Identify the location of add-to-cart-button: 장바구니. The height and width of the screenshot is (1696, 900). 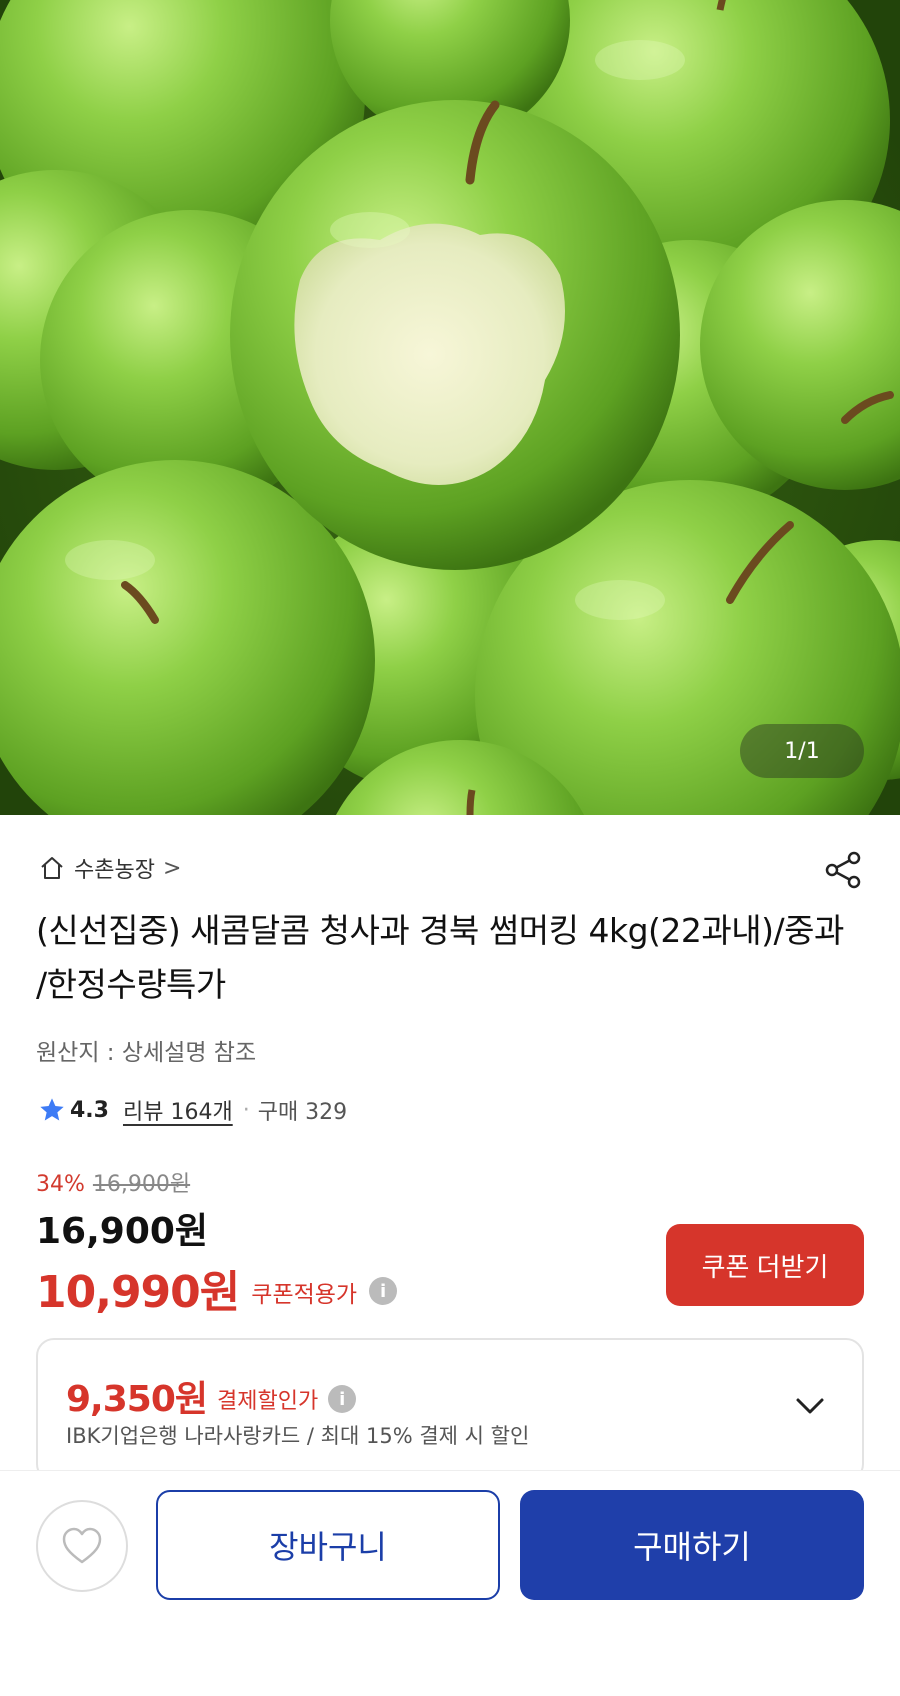
(328, 1545).